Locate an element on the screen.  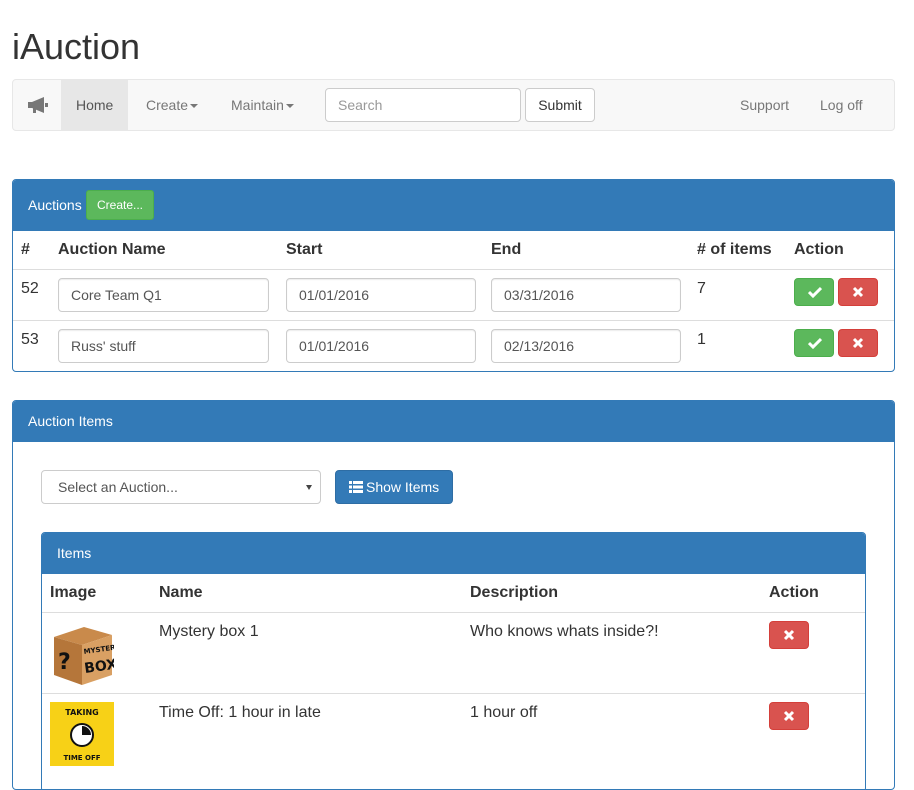
col-image-header: Image is located at coordinates (73, 592).